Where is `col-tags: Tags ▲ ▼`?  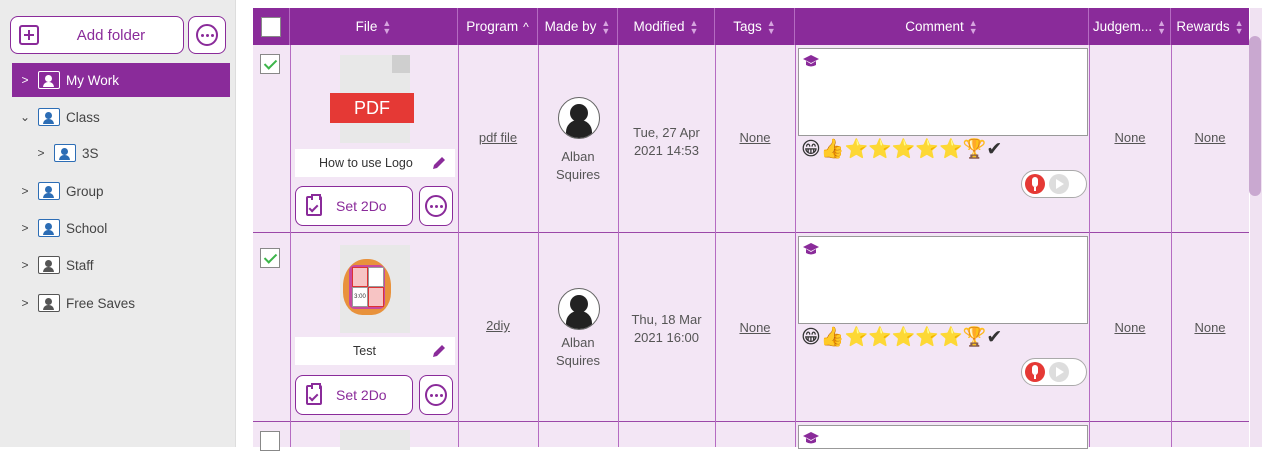 col-tags: Tags ▲ ▼ is located at coordinates (755, 26).